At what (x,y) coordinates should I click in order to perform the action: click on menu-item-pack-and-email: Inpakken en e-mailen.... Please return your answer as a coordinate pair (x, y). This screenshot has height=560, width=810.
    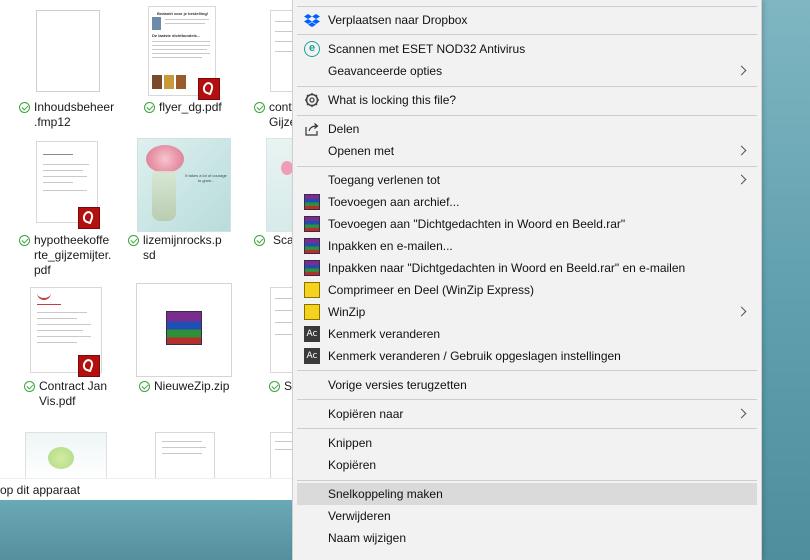
    Looking at the image, I should click on (527, 246).